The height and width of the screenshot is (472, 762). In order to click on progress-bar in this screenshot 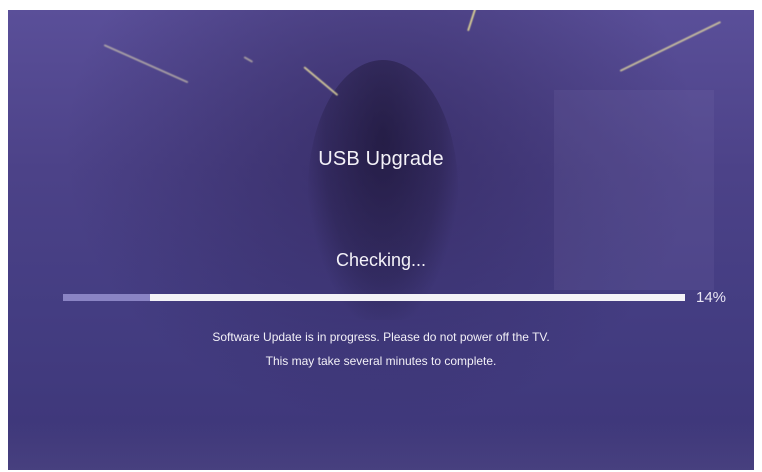, I will do `click(374, 297)`.